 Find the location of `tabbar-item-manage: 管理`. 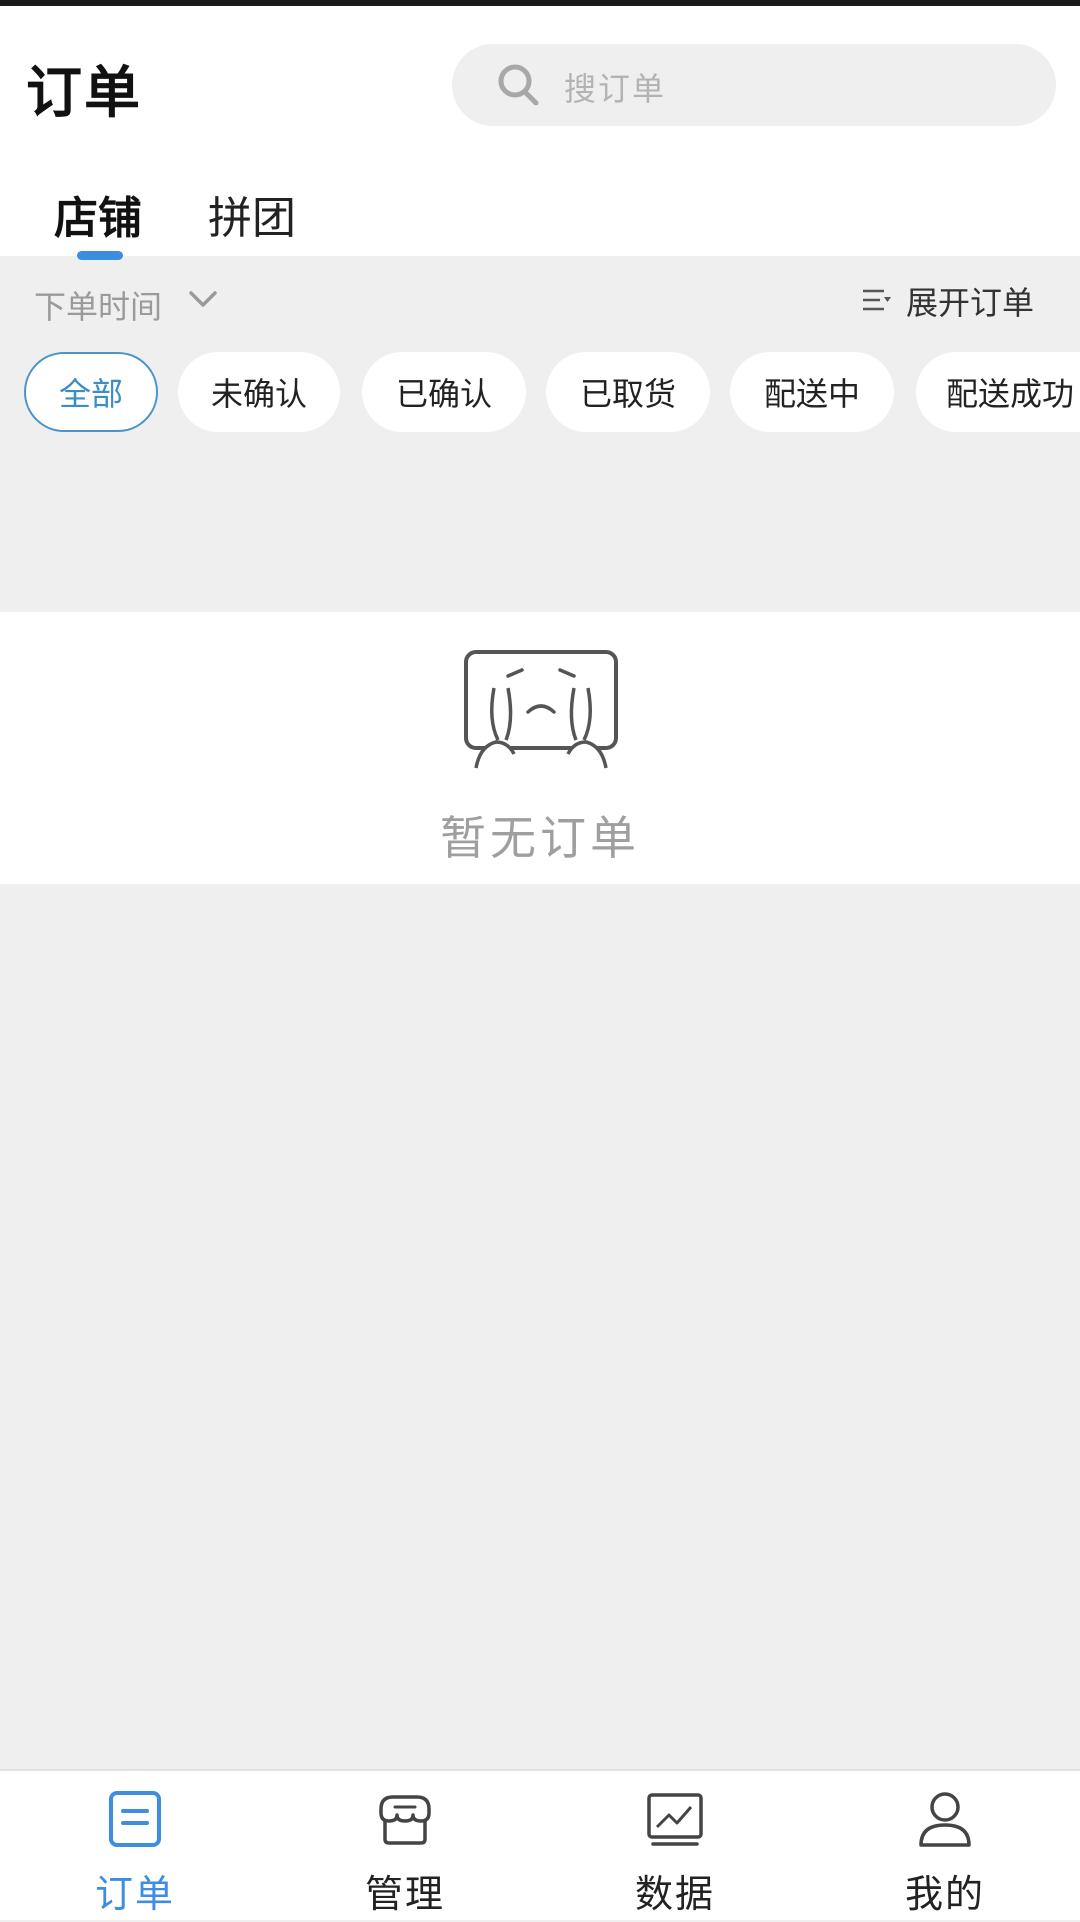

tabbar-item-manage: 管理 is located at coordinates (405, 1846).